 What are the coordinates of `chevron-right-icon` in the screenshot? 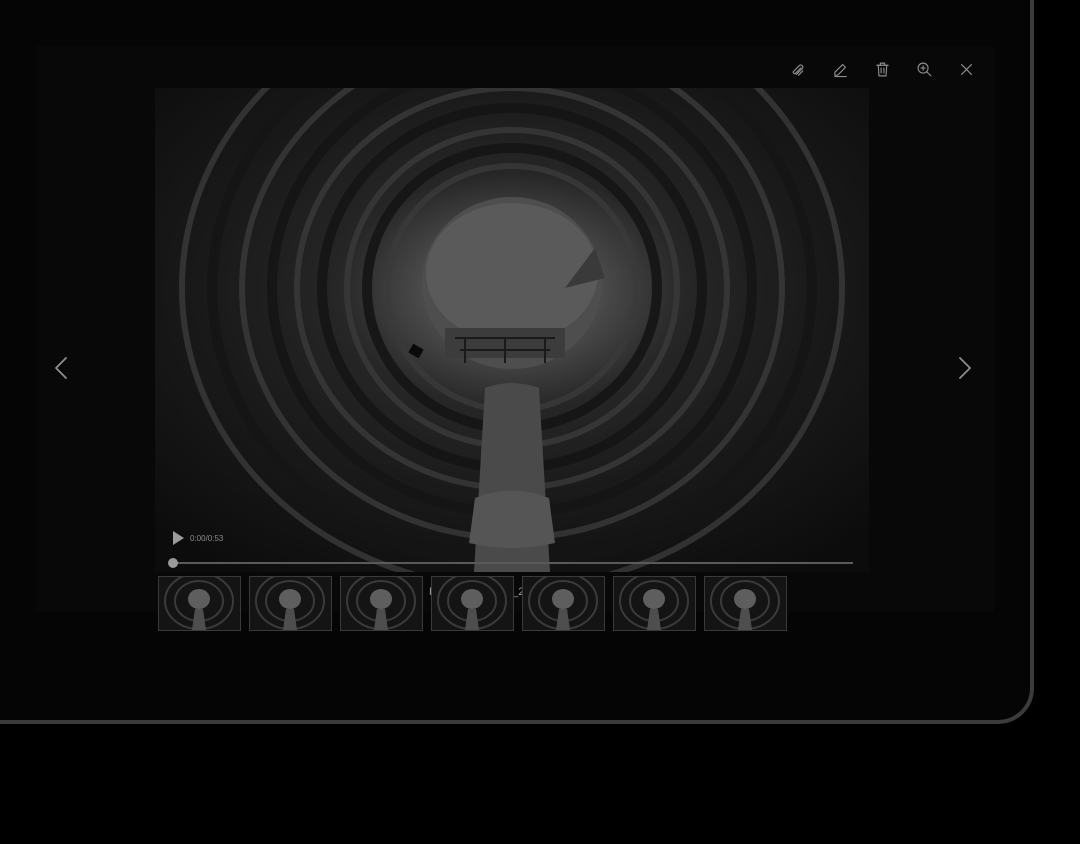 It's located at (965, 368).